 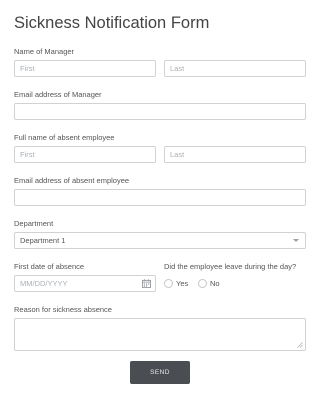 What do you see at coordinates (230, 266) in the screenshot?
I see `left-during-day-label: Did the employee leave during the day?` at bounding box center [230, 266].